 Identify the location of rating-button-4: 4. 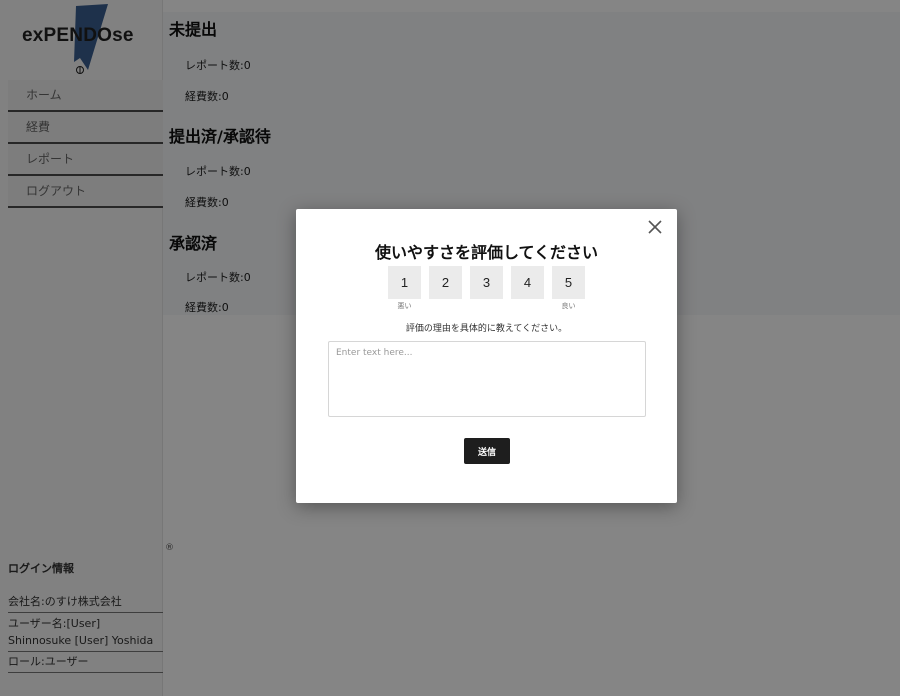
(527, 282).